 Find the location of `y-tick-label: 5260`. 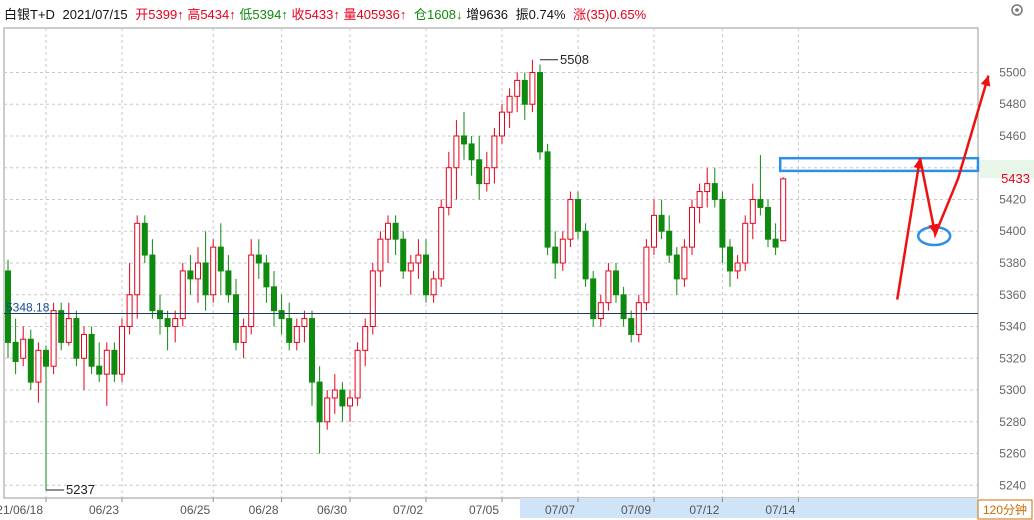

y-tick-label: 5260 is located at coordinates (1012, 454).